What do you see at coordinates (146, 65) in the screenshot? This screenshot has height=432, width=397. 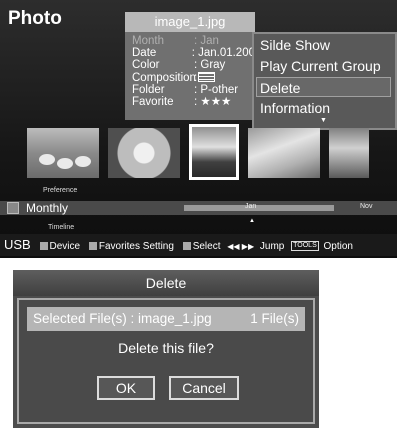 I see `info-key: Color` at bounding box center [146, 65].